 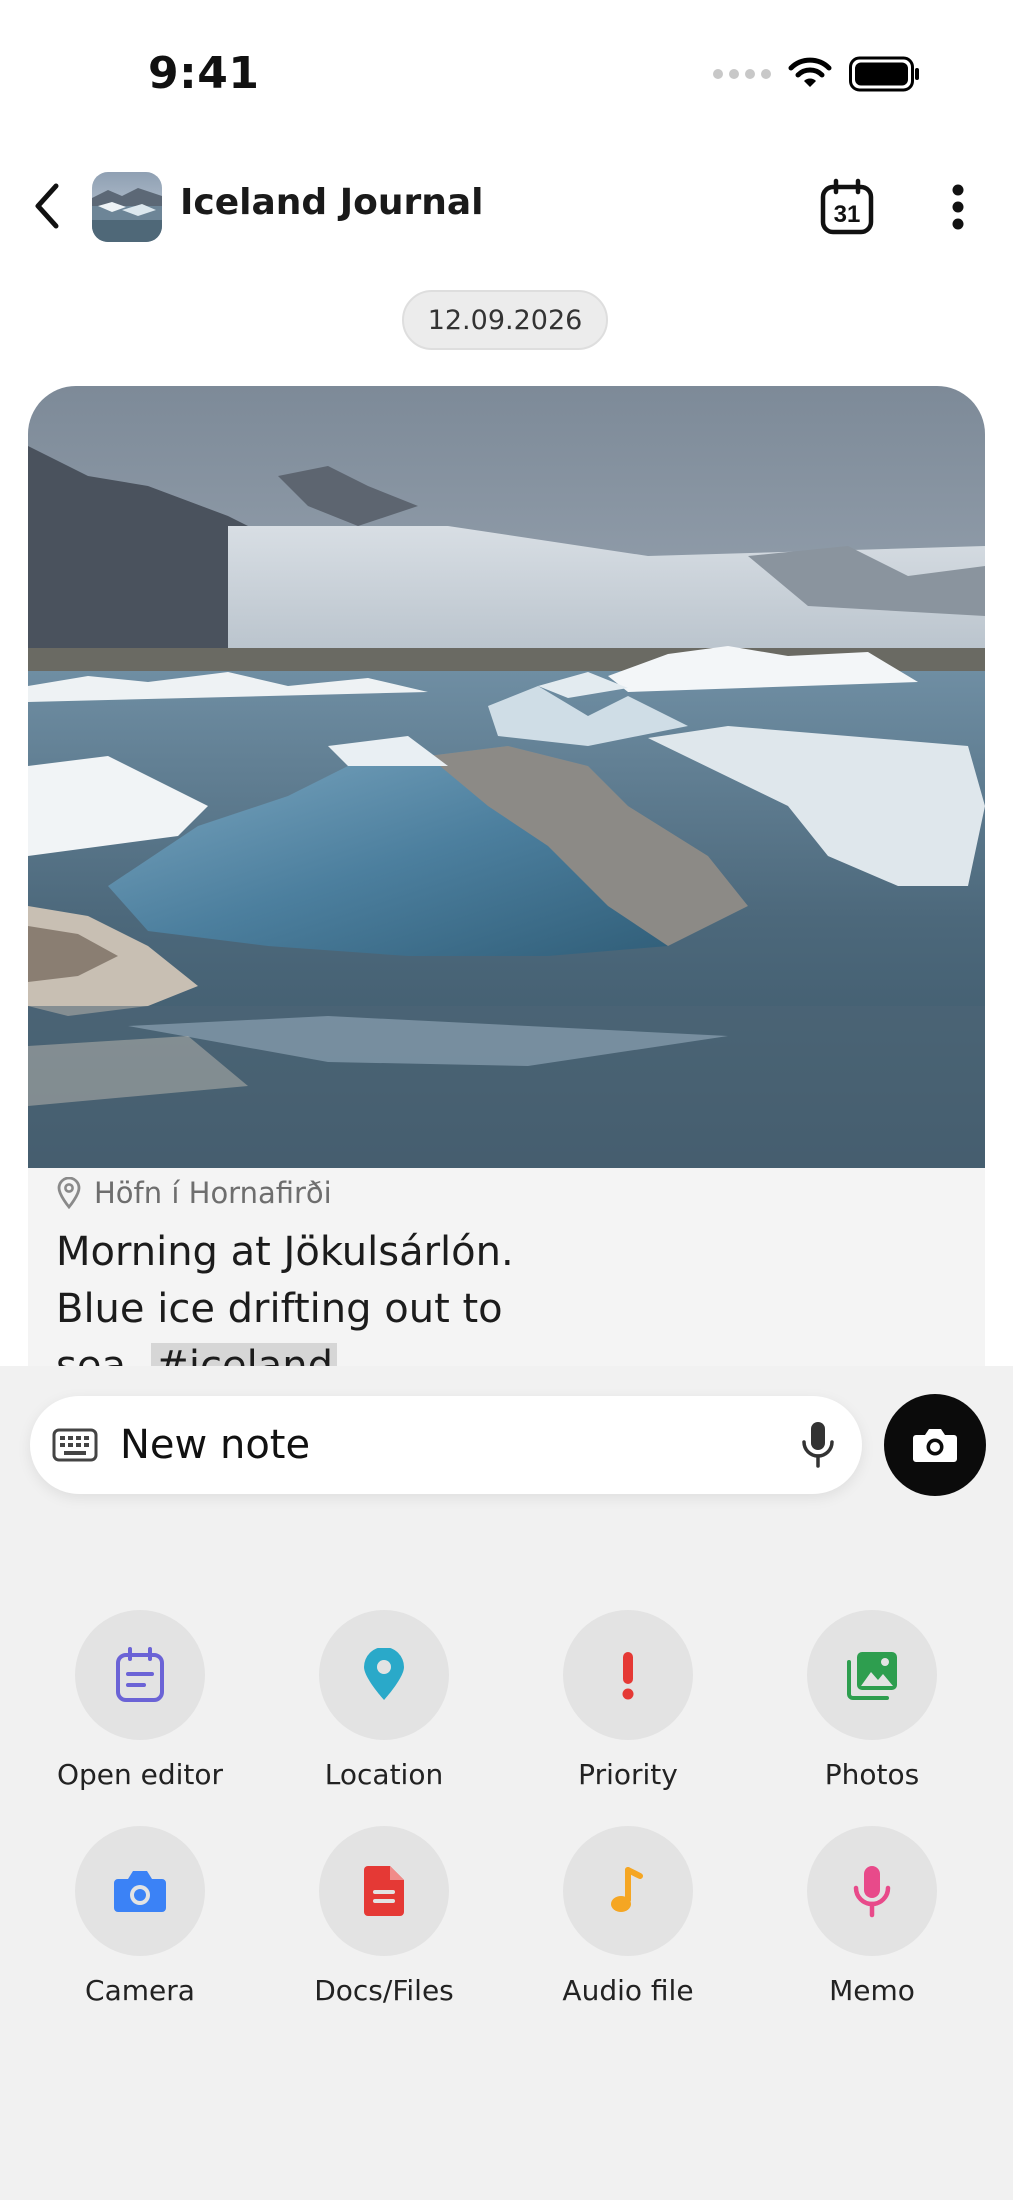 I want to click on action-docs-files: Docs/Files, so click(x=384, y=1916).